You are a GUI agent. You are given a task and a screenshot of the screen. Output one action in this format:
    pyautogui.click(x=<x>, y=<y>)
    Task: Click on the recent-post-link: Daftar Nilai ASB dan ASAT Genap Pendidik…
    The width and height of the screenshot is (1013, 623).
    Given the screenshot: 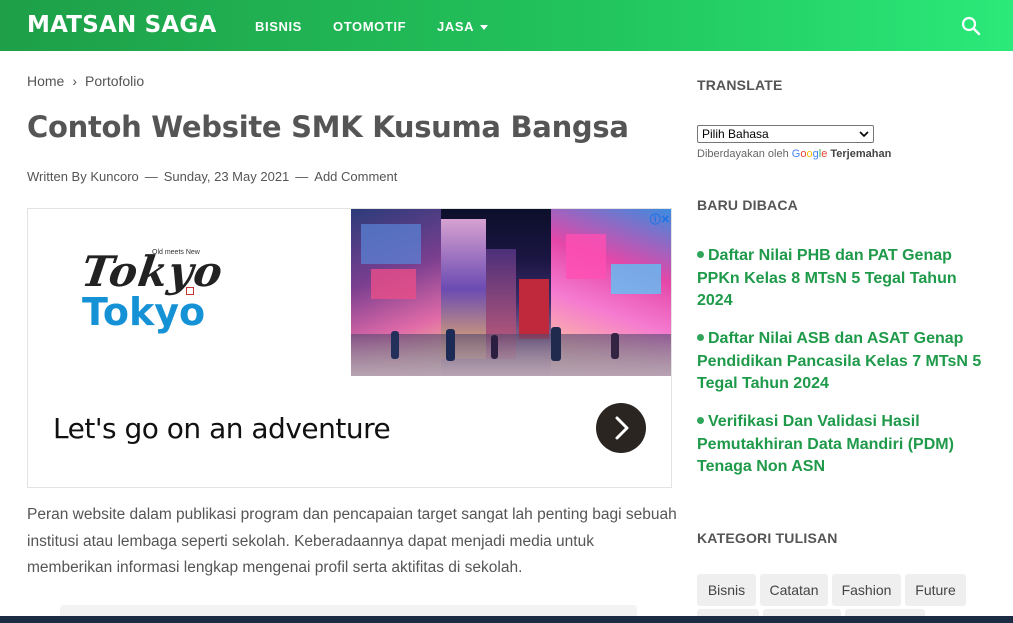 What is the action you would take?
    pyautogui.click(x=844, y=362)
    